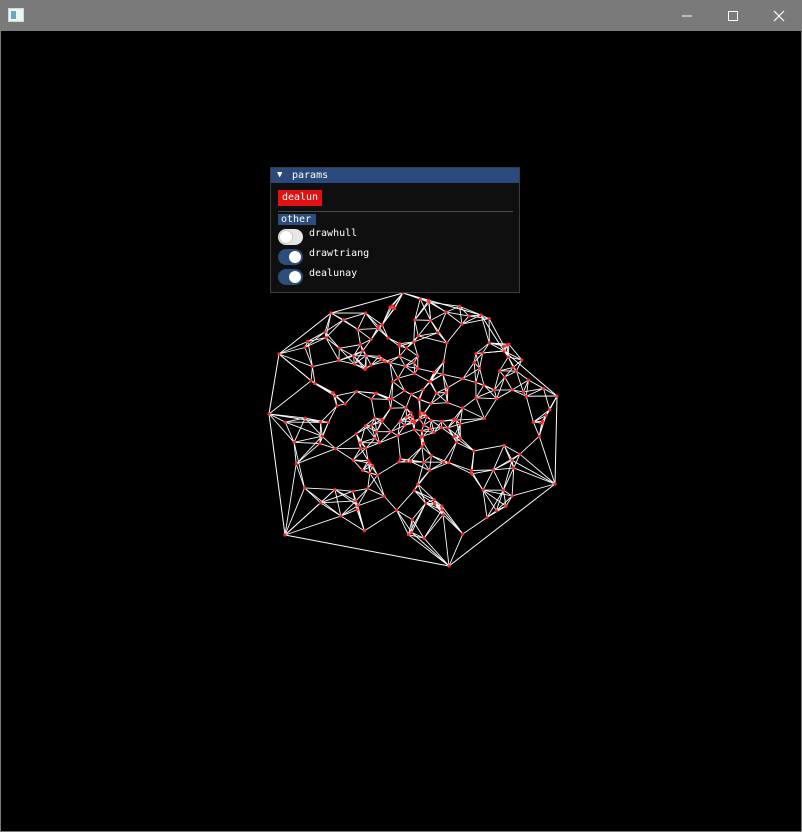 The image size is (802, 832). Describe the element at coordinates (733, 15) in the screenshot. I see `maximize-button` at that location.